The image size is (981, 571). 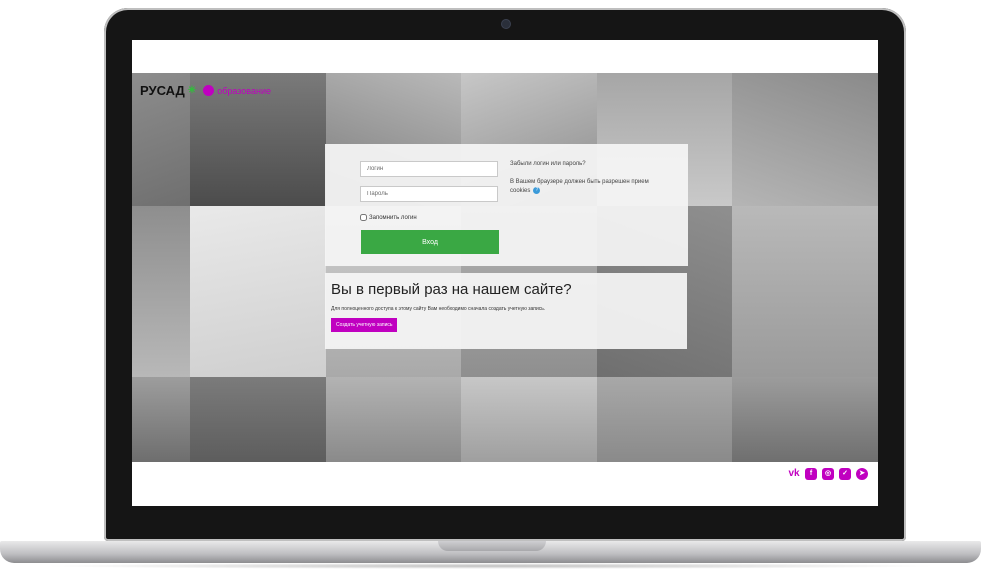 What do you see at coordinates (192, 90) in the screenshot?
I see `leaf-icon: ✳` at bounding box center [192, 90].